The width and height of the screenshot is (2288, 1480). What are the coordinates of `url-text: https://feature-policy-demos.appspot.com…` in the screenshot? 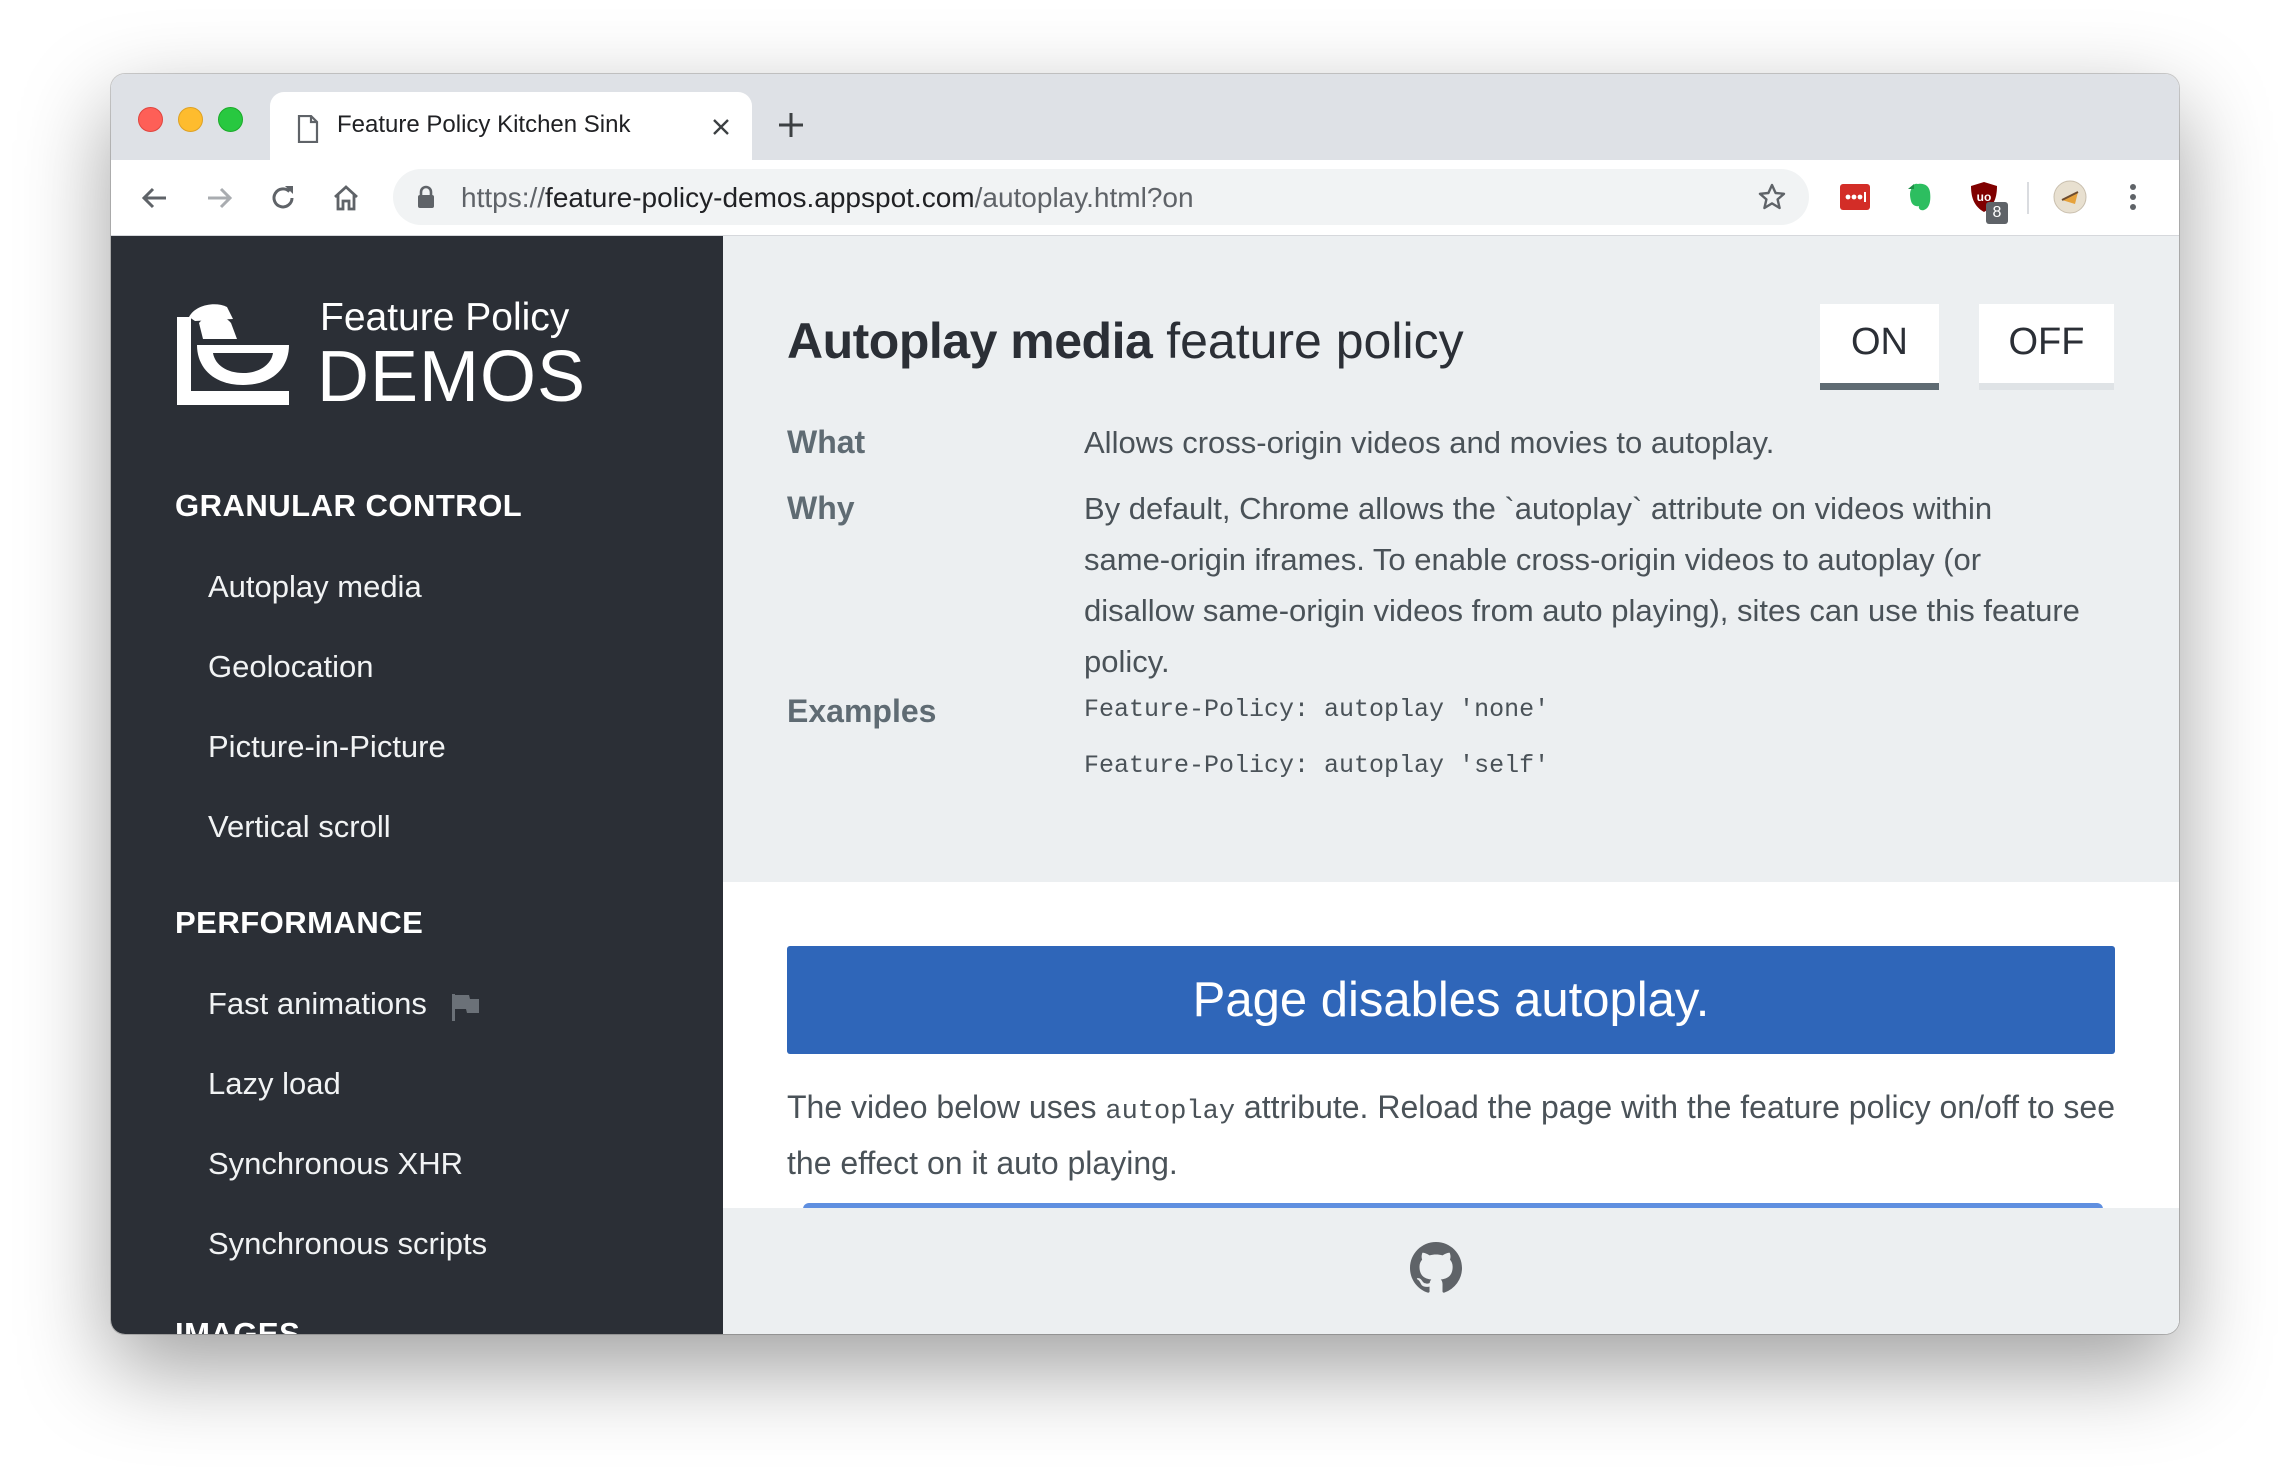 It's located at (827, 198).